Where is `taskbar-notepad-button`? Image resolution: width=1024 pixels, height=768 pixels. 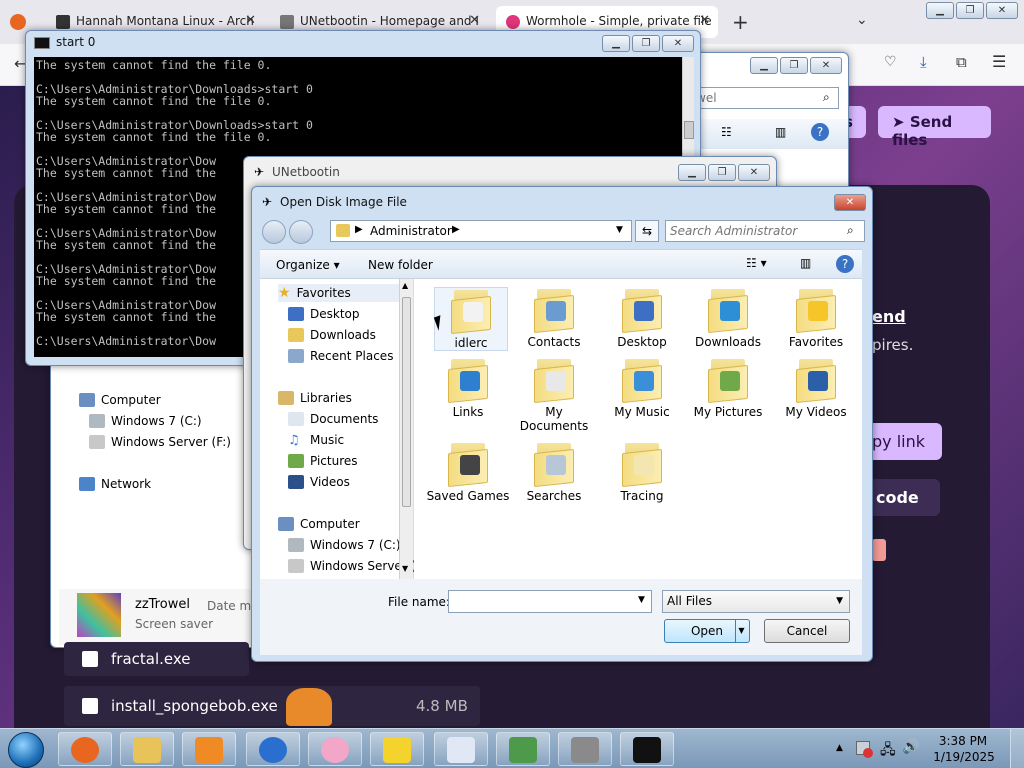
taskbar-notepad-button is located at coordinates (461, 749).